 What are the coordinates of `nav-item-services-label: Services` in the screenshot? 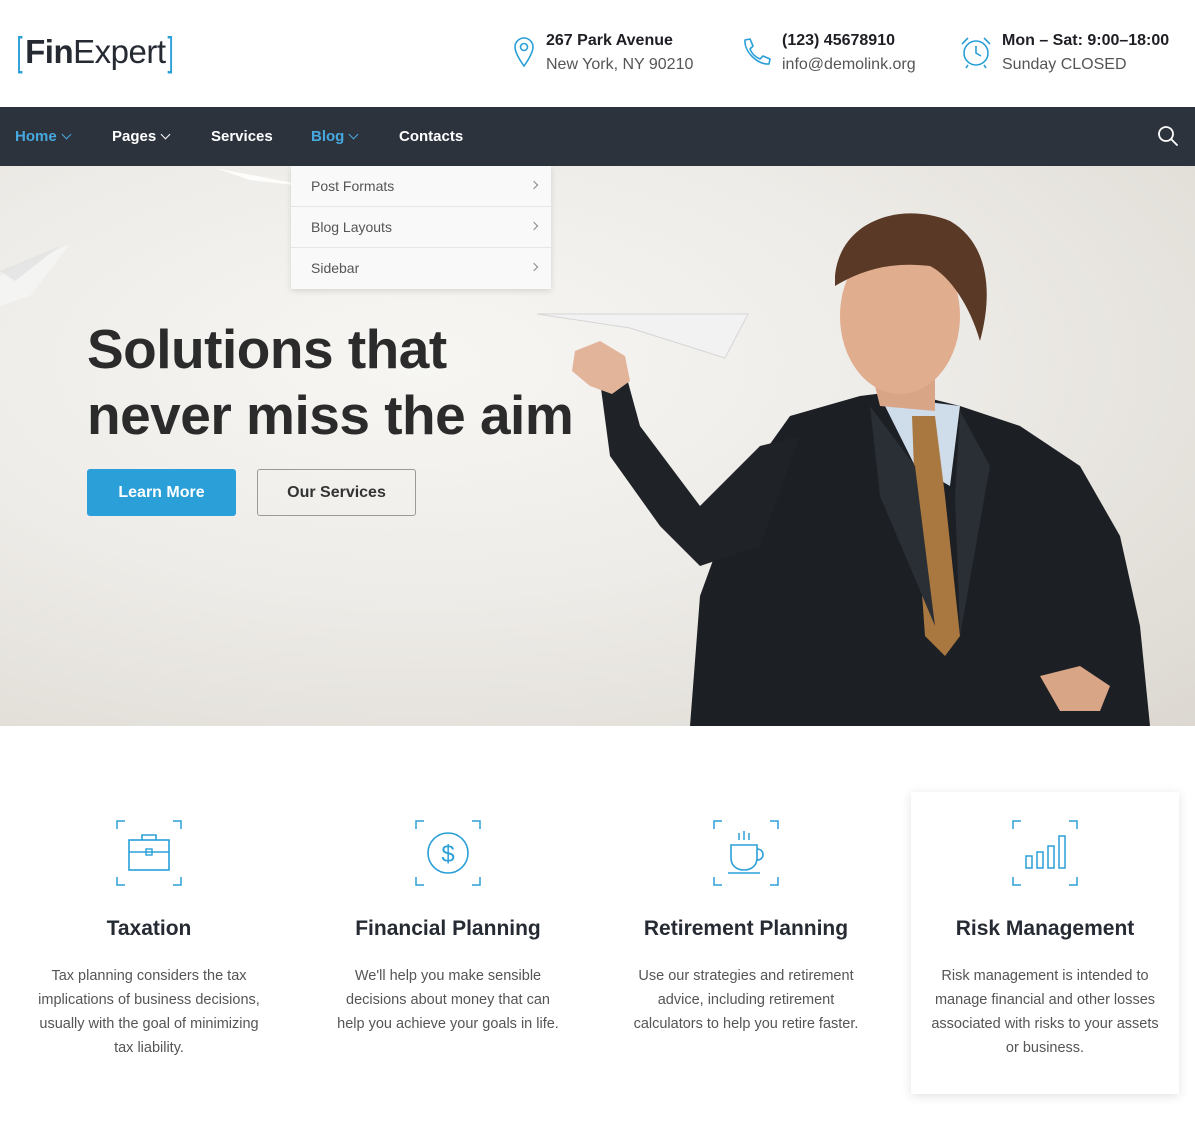 It's located at (242, 136).